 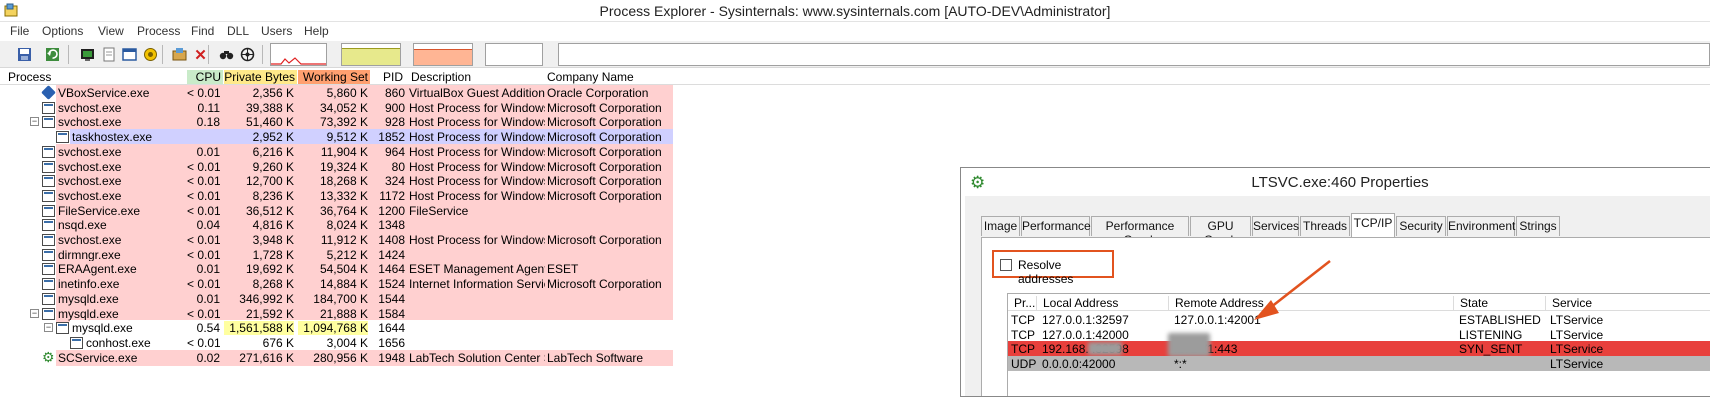 What do you see at coordinates (394, 107) in the screenshot?
I see `pid-value: 900` at bounding box center [394, 107].